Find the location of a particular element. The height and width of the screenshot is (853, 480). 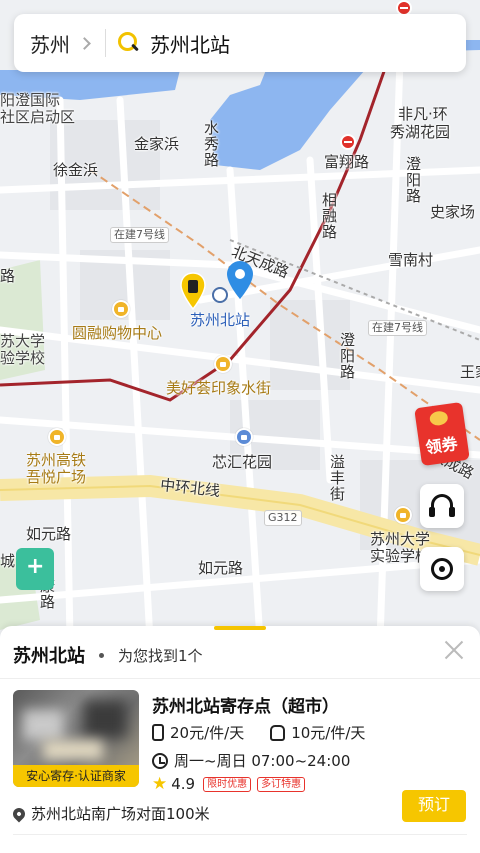

residence-poi-icon is located at coordinates (244, 437).